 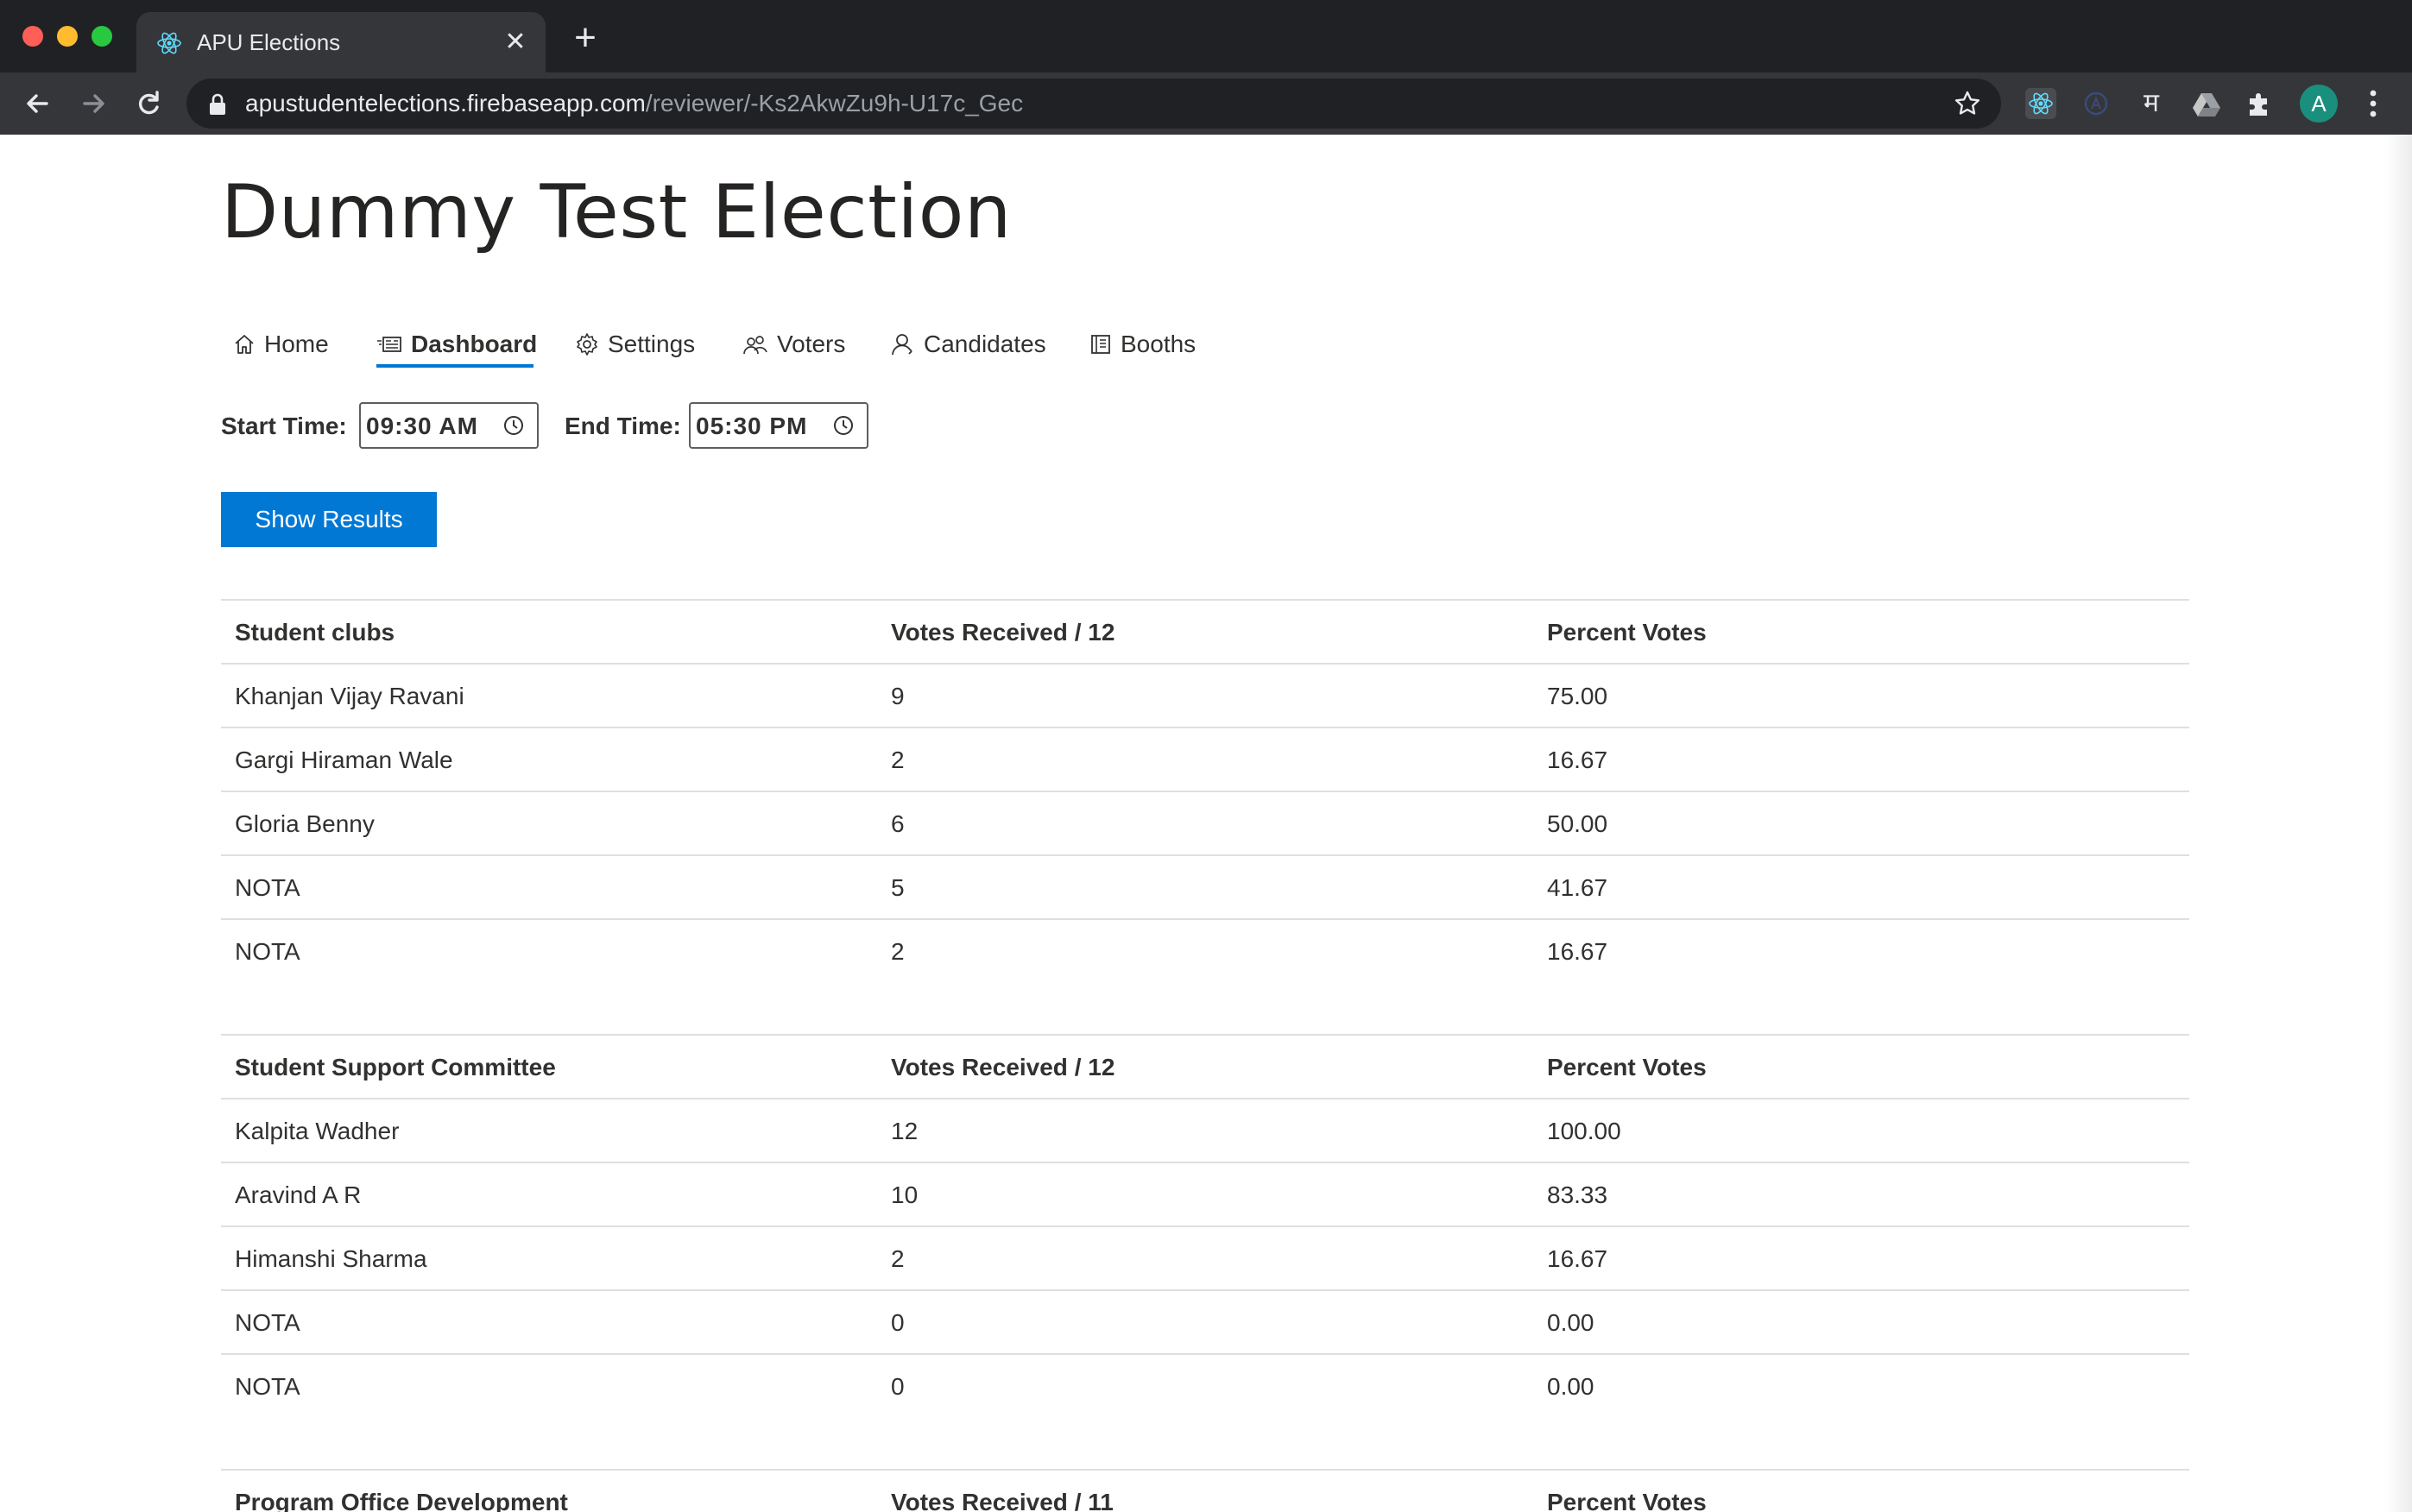 I want to click on tab-home: Home, so click(x=281, y=344).